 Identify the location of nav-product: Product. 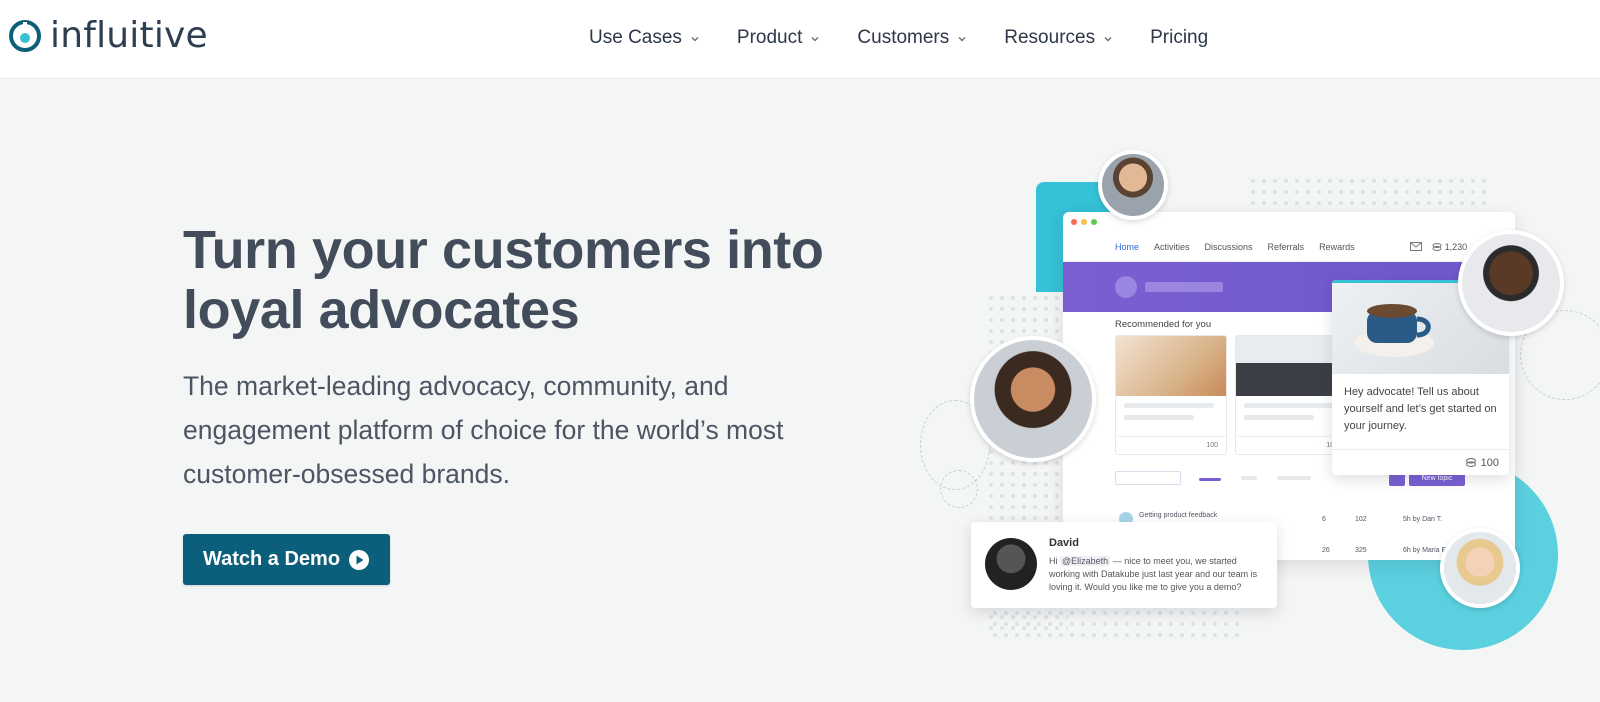
(778, 38).